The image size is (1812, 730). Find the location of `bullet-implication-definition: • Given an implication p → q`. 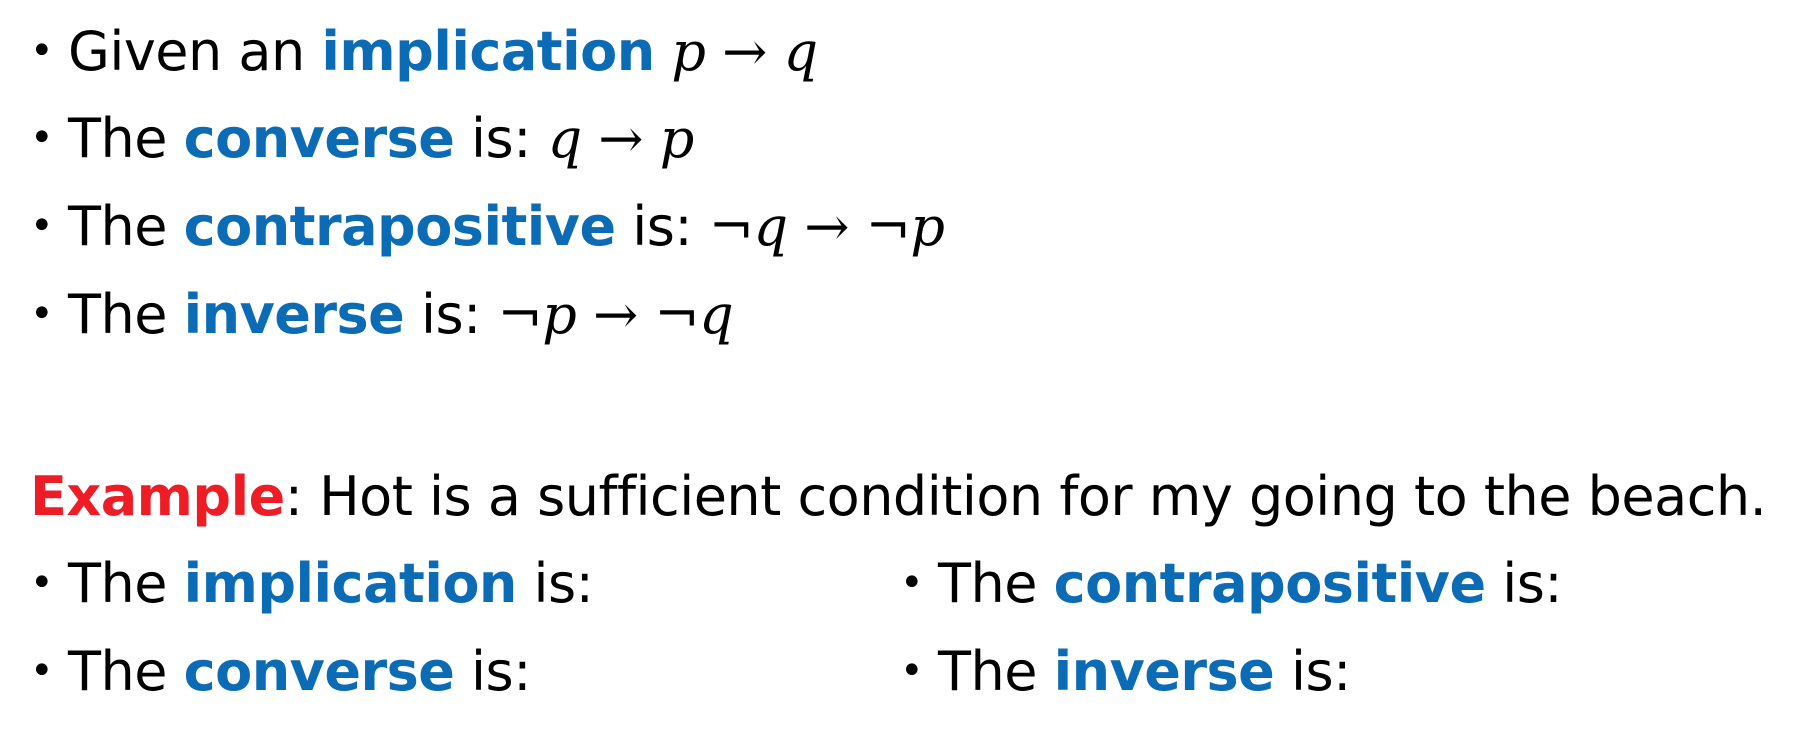

bullet-implication-definition: • Given an implication p → q is located at coordinates (424, 51).